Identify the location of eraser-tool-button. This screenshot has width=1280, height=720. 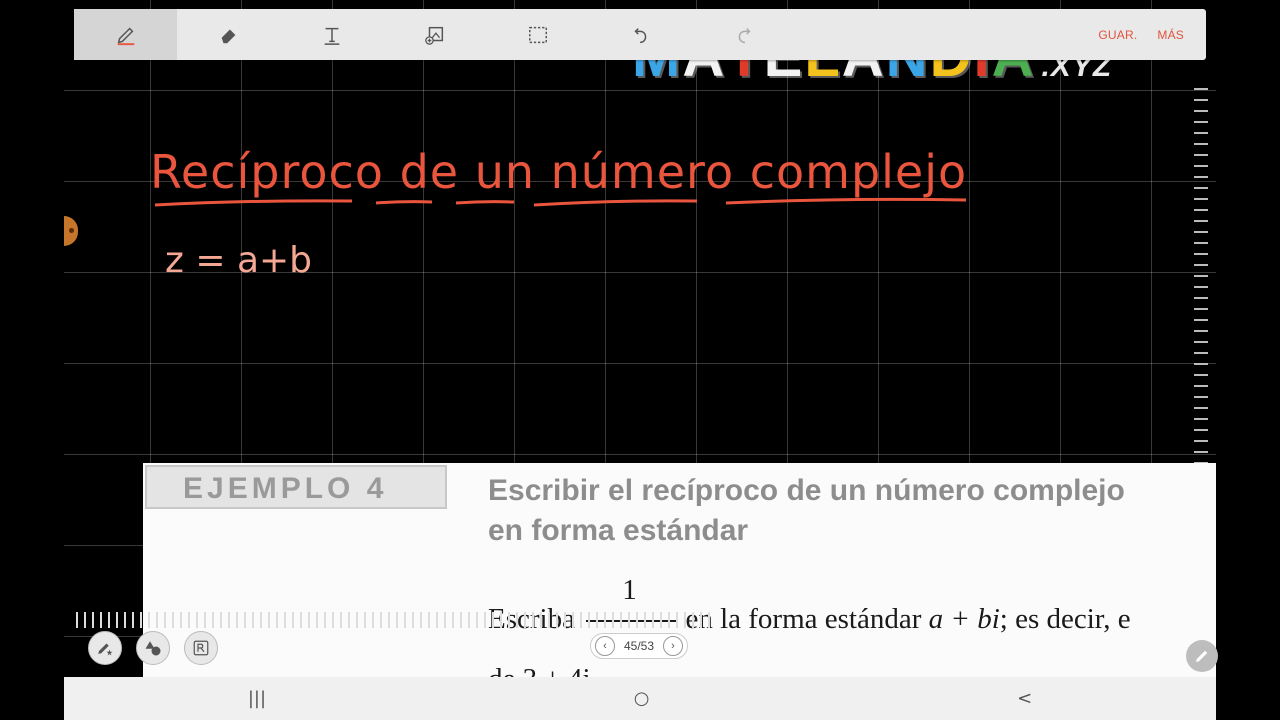
(228, 34).